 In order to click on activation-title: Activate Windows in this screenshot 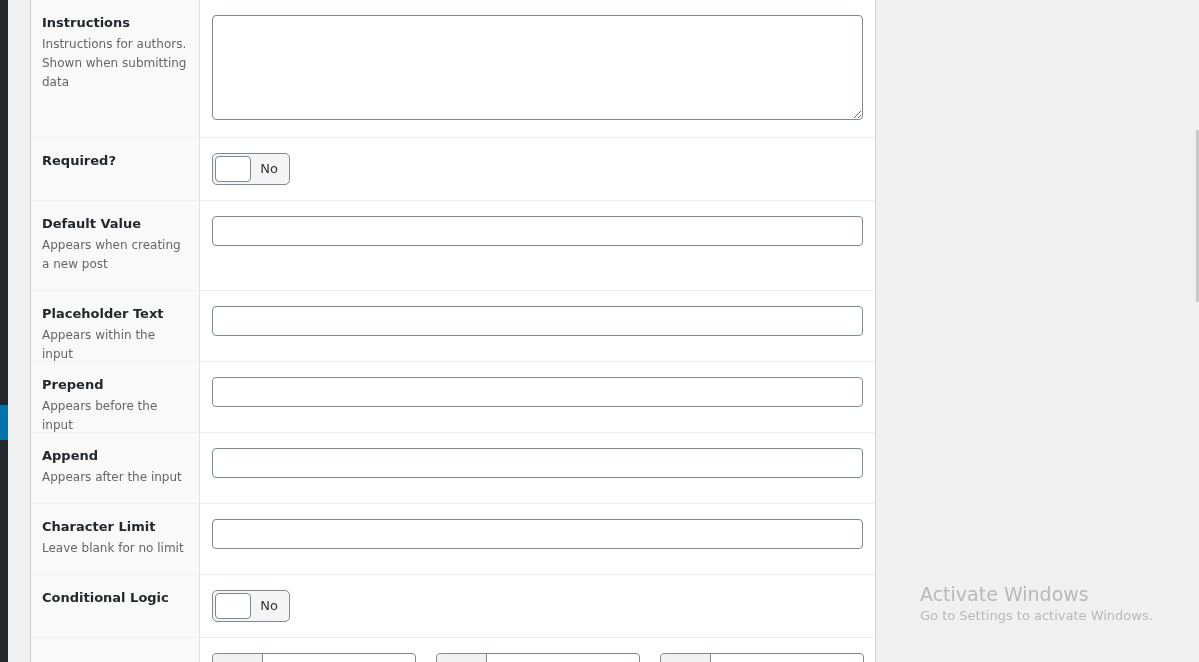, I will do `click(1005, 594)`.